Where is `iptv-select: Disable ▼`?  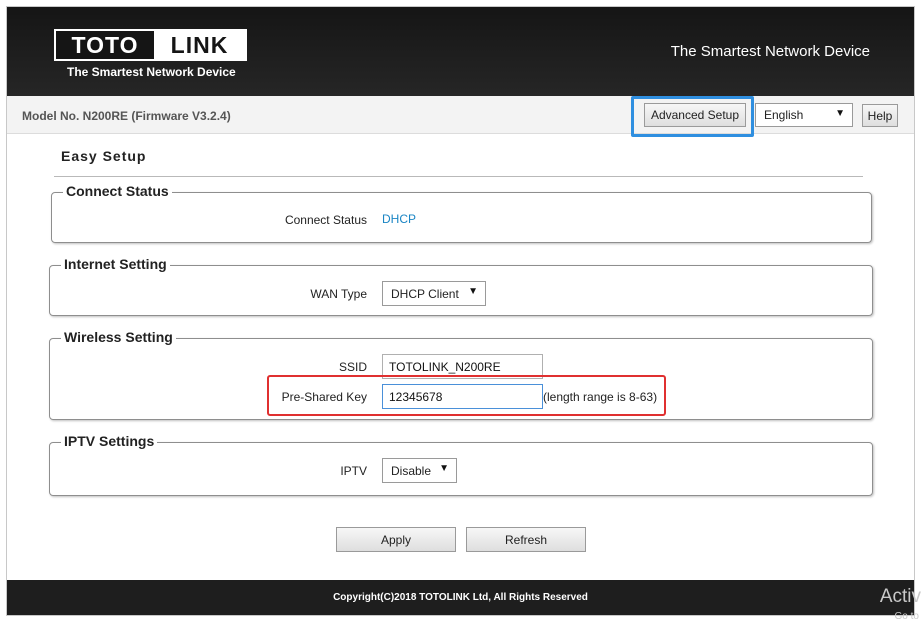 iptv-select: Disable ▼ is located at coordinates (419, 470).